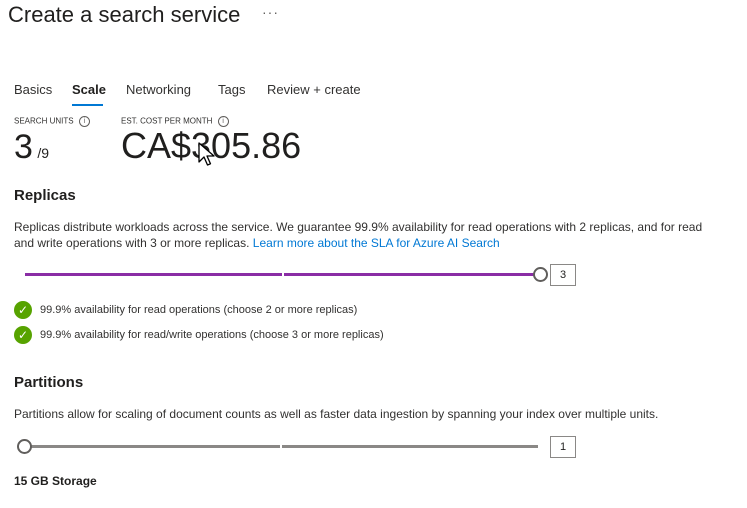 The image size is (747, 508). I want to click on page-title: Create a search service, so click(124, 14).